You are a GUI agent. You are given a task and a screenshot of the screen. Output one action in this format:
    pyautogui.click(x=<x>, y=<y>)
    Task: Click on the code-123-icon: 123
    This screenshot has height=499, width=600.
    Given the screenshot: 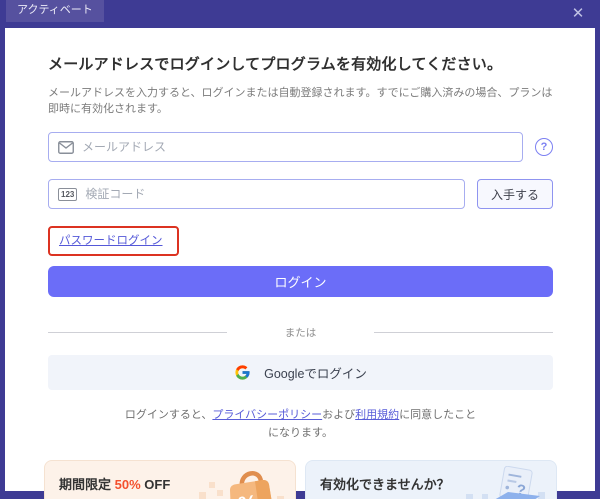 What is the action you would take?
    pyautogui.click(x=68, y=194)
    